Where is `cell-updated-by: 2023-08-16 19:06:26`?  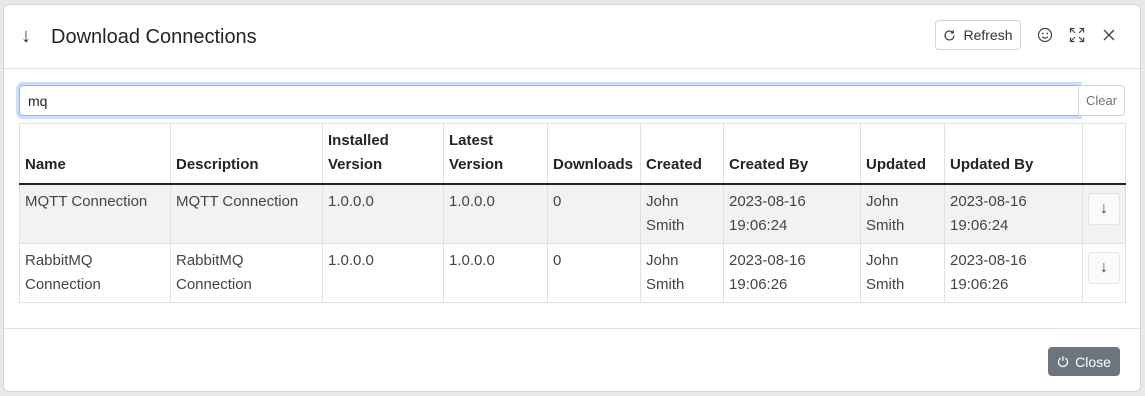 cell-updated-by: 2023-08-16 19:06:26 is located at coordinates (1013, 273).